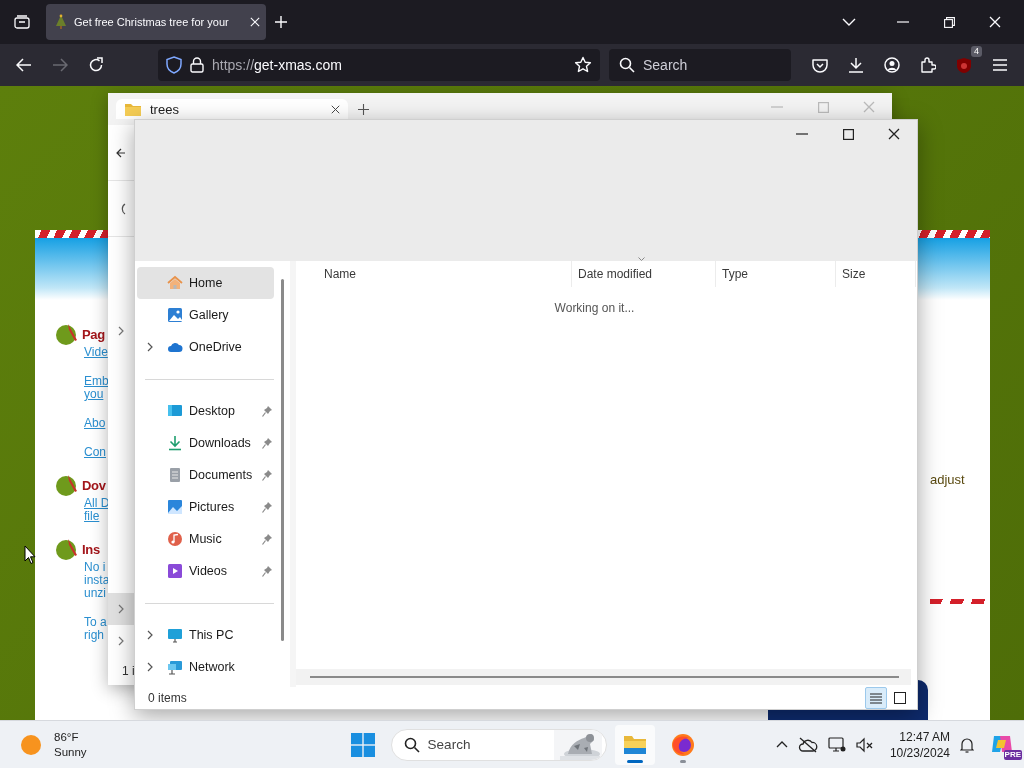 The width and height of the screenshot is (1024, 768). I want to click on maximize-icon, so click(848, 134).